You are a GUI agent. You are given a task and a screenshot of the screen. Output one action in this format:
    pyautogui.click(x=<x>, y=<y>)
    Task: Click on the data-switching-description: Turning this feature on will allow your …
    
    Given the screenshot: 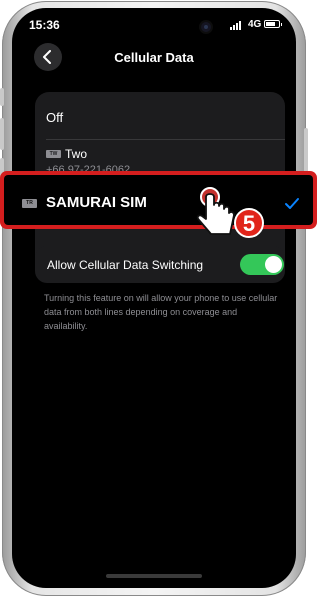 What is the action you would take?
    pyautogui.click(x=161, y=312)
    